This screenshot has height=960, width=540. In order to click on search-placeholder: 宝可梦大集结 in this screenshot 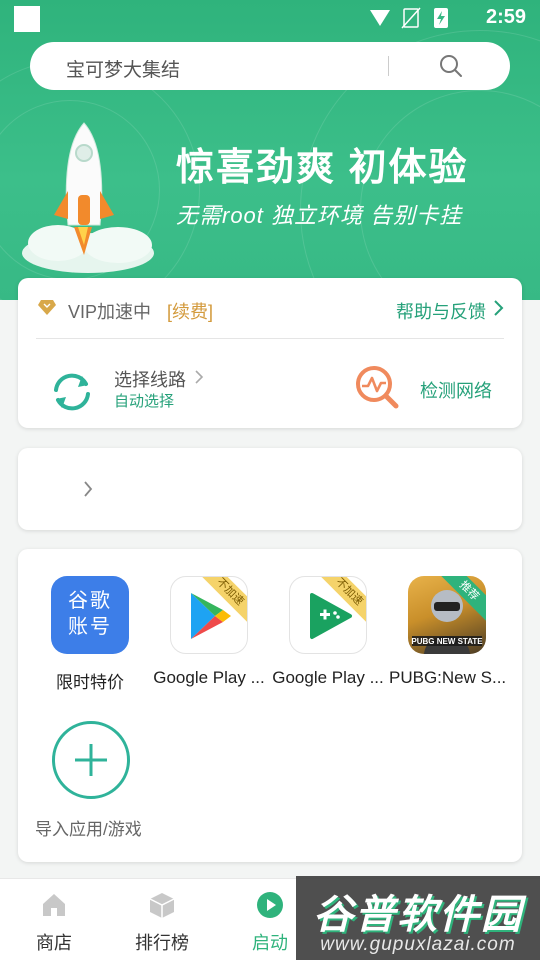, I will do `click(123, 70)`.